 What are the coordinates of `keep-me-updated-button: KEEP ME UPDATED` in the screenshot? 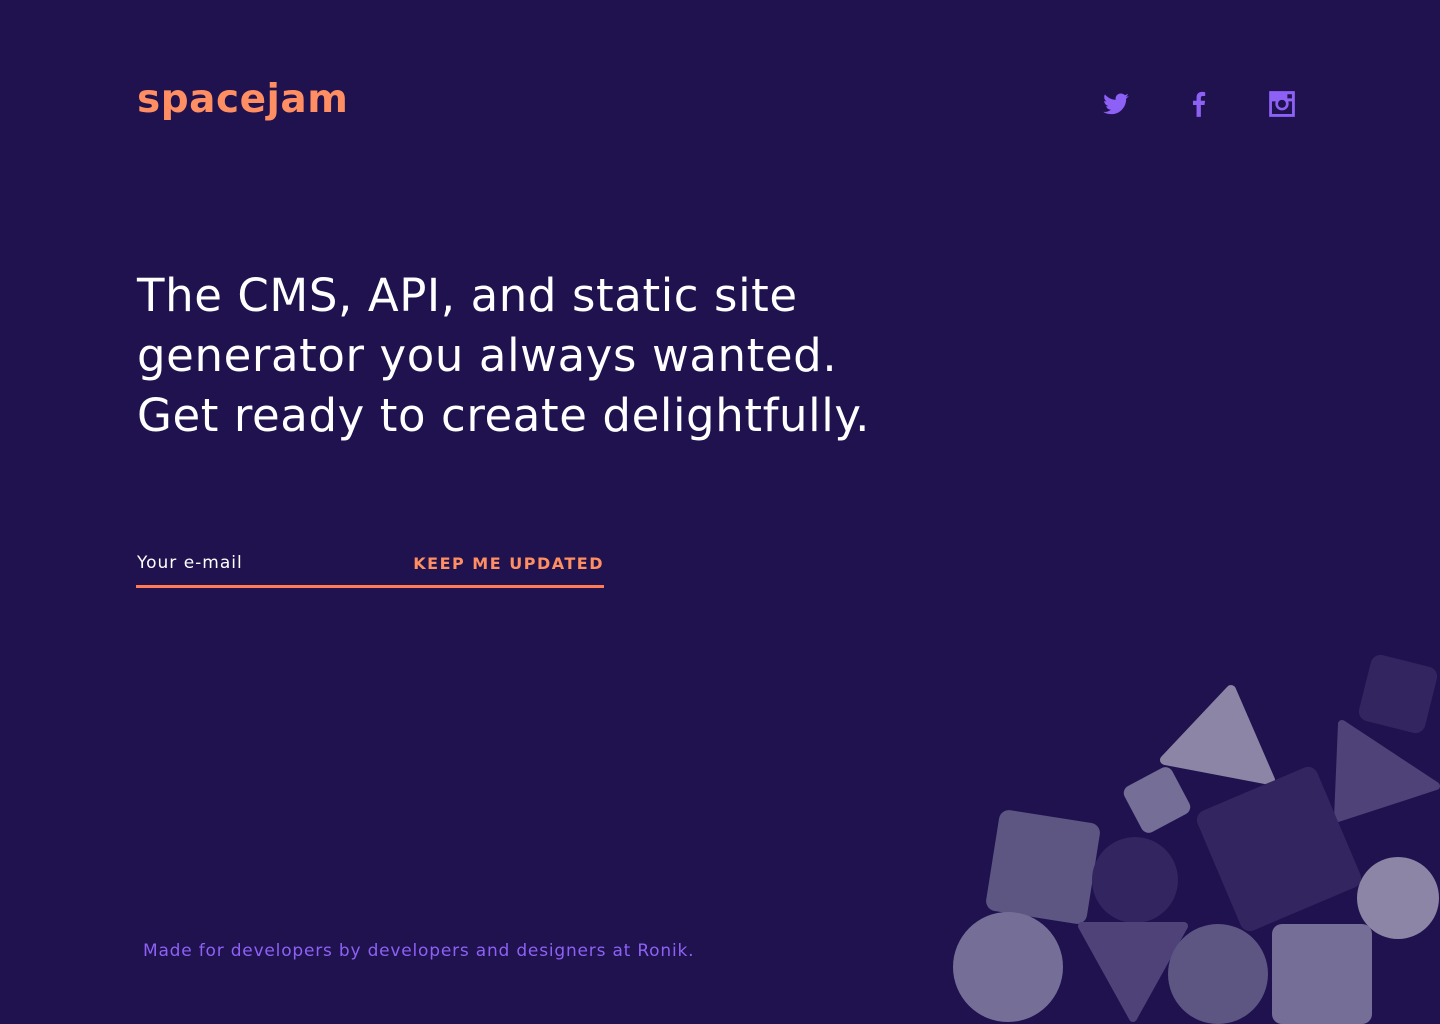 It's located at (508, 563).